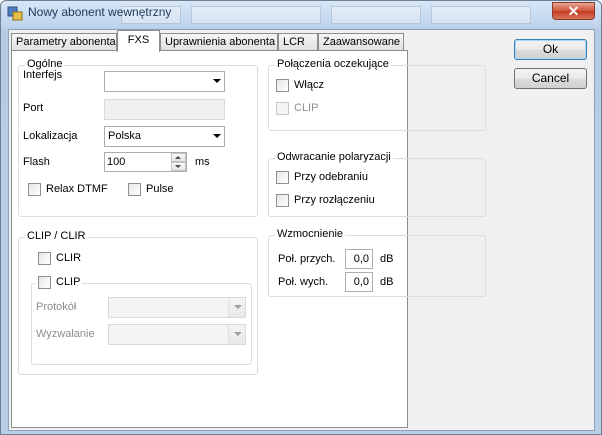 Image resolution: width=602 pixels, height=435 pixels. Describe the element at coordinates (65, 334) in the screenshot. I see `trigger-label: Wyzwalanie` at that location.